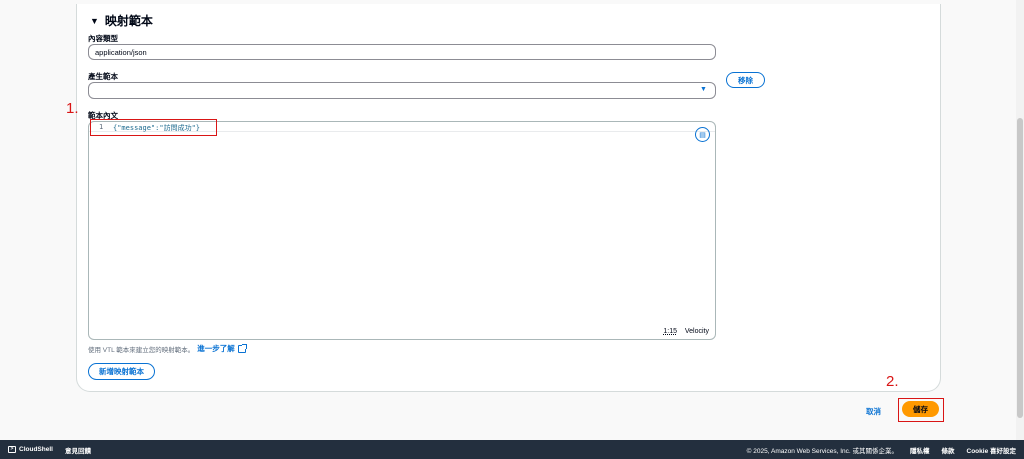  I want to click on terms-link: 條款, so click(948, 450).